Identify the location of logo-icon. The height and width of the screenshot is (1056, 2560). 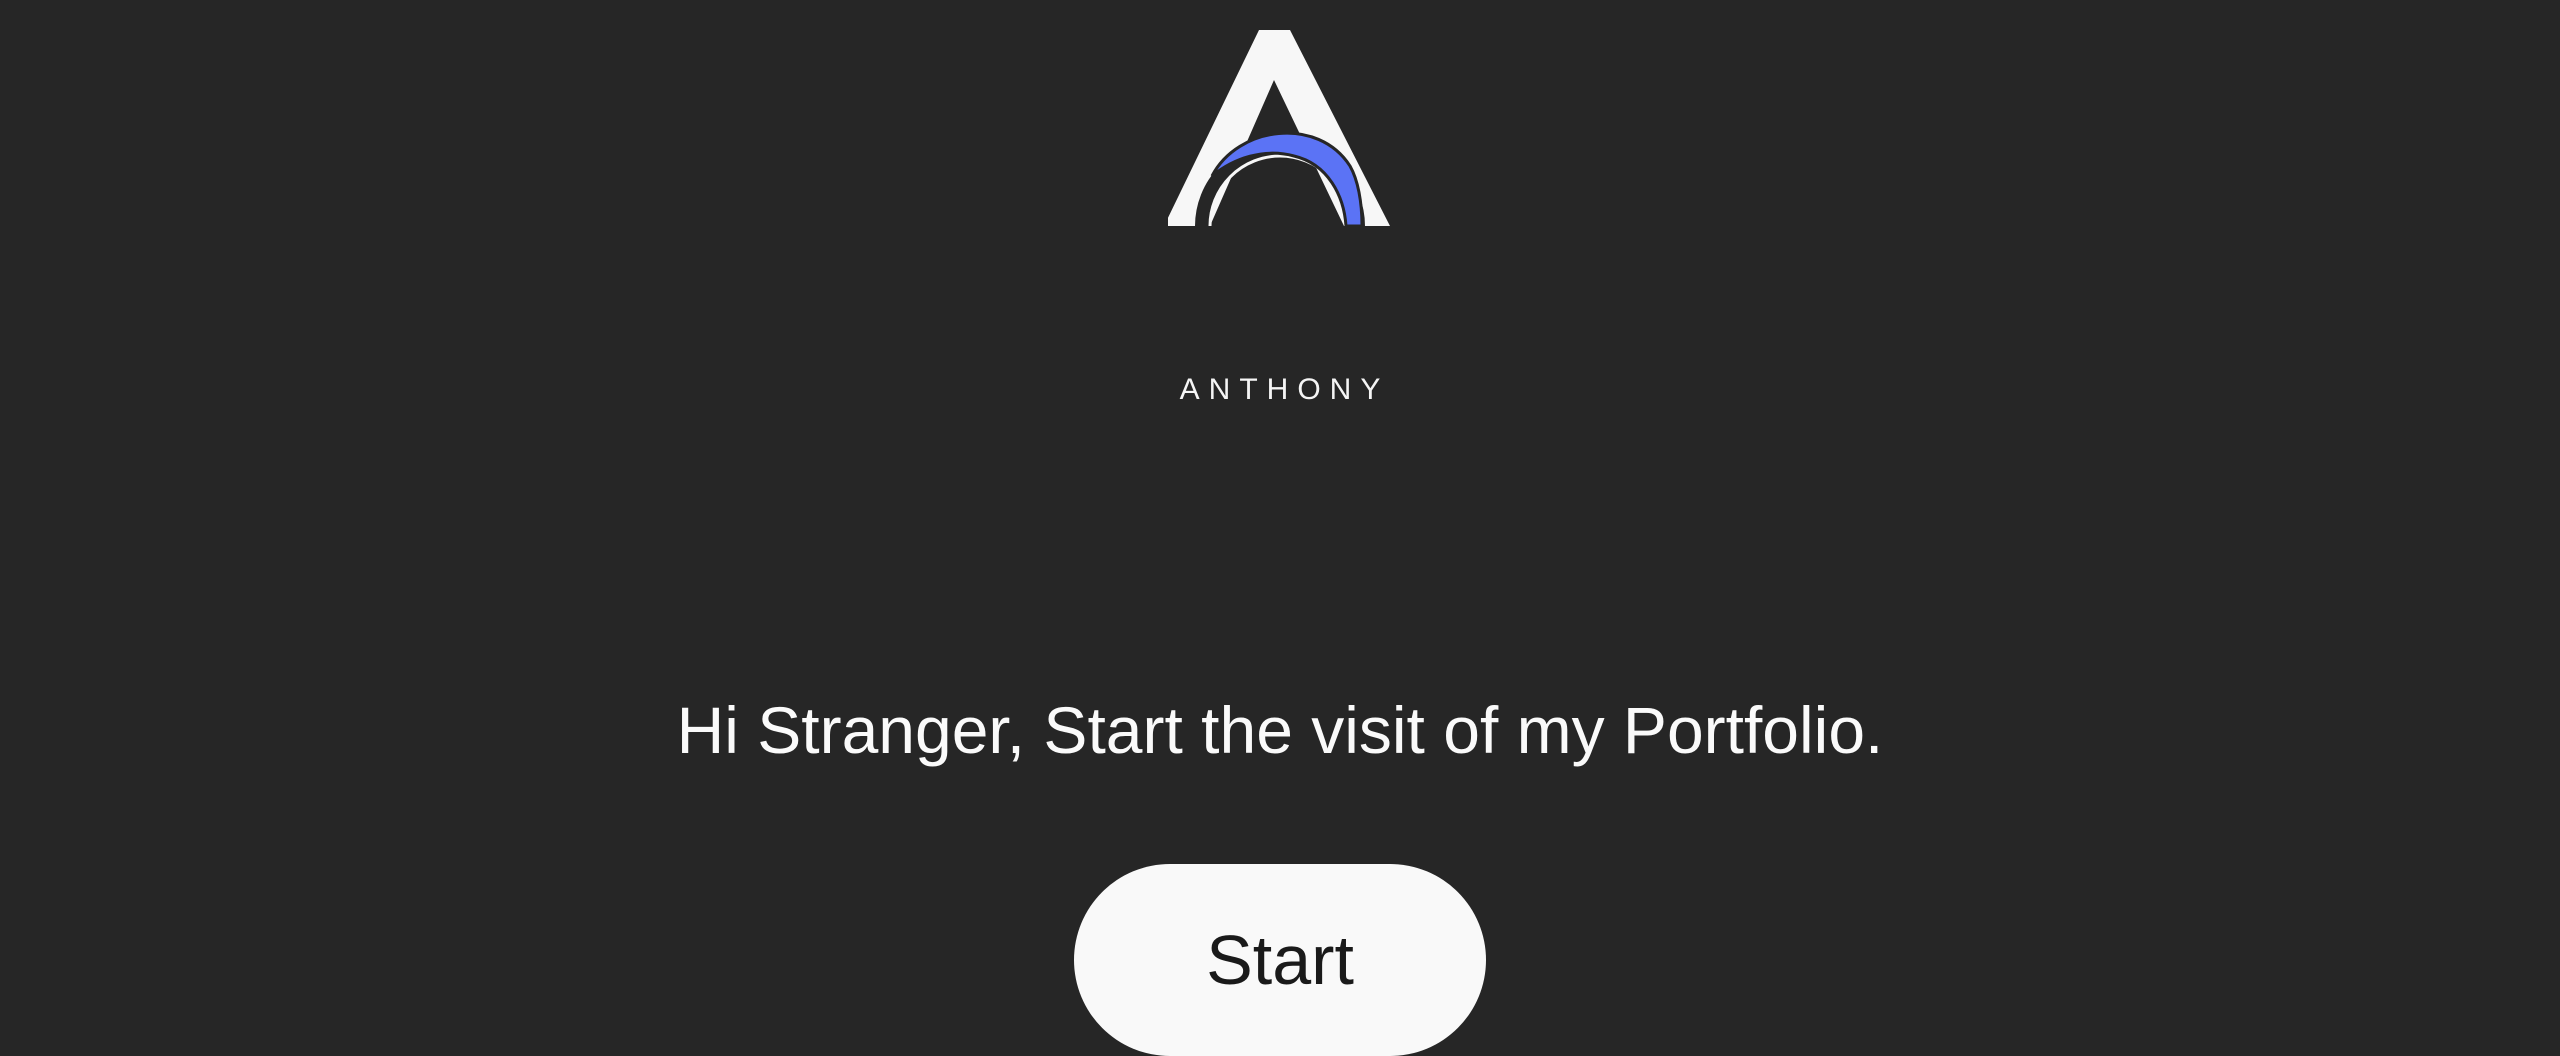
(1279, 129).